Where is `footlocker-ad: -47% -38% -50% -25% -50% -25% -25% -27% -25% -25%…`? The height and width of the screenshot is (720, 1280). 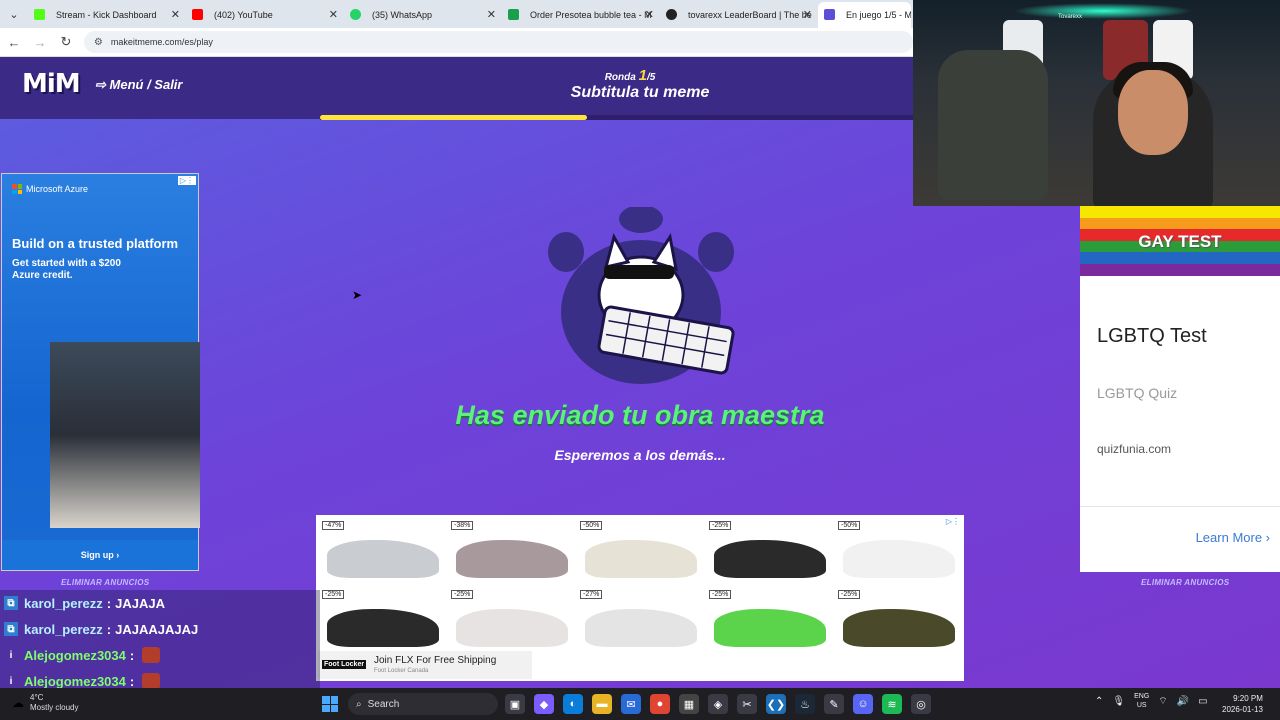
footlocker-ad: -47% -38% -50% -25% -50% -25% -25% -27% -25% -25%… is located at coordinates (640, 598).